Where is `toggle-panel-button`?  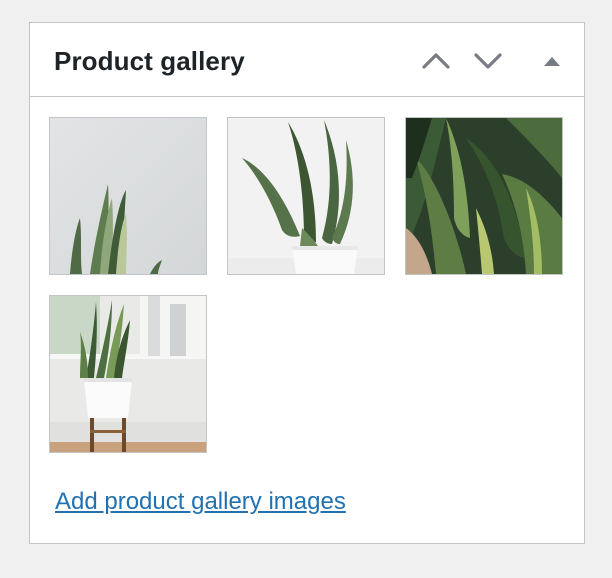 toggle-panel-button is located at coordinates (552, 61).